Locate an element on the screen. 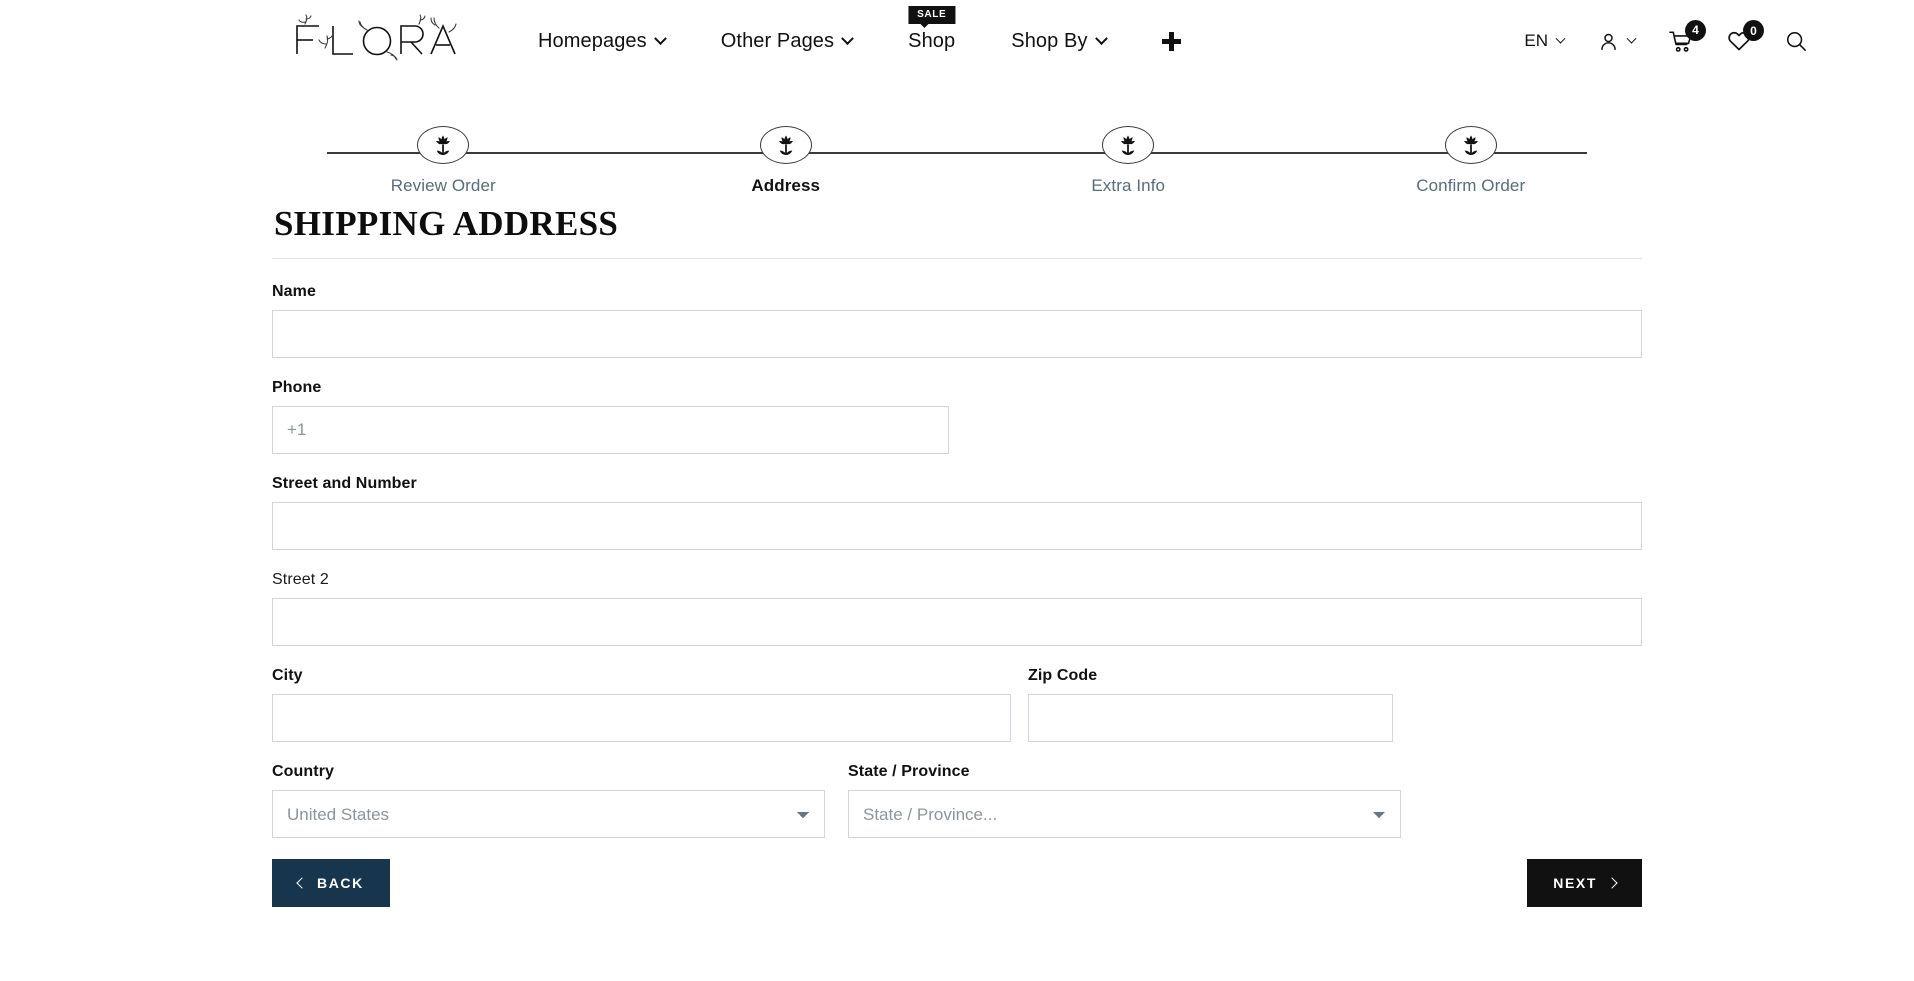  field-street2: Street 2 is located at coordinates (957, 608).